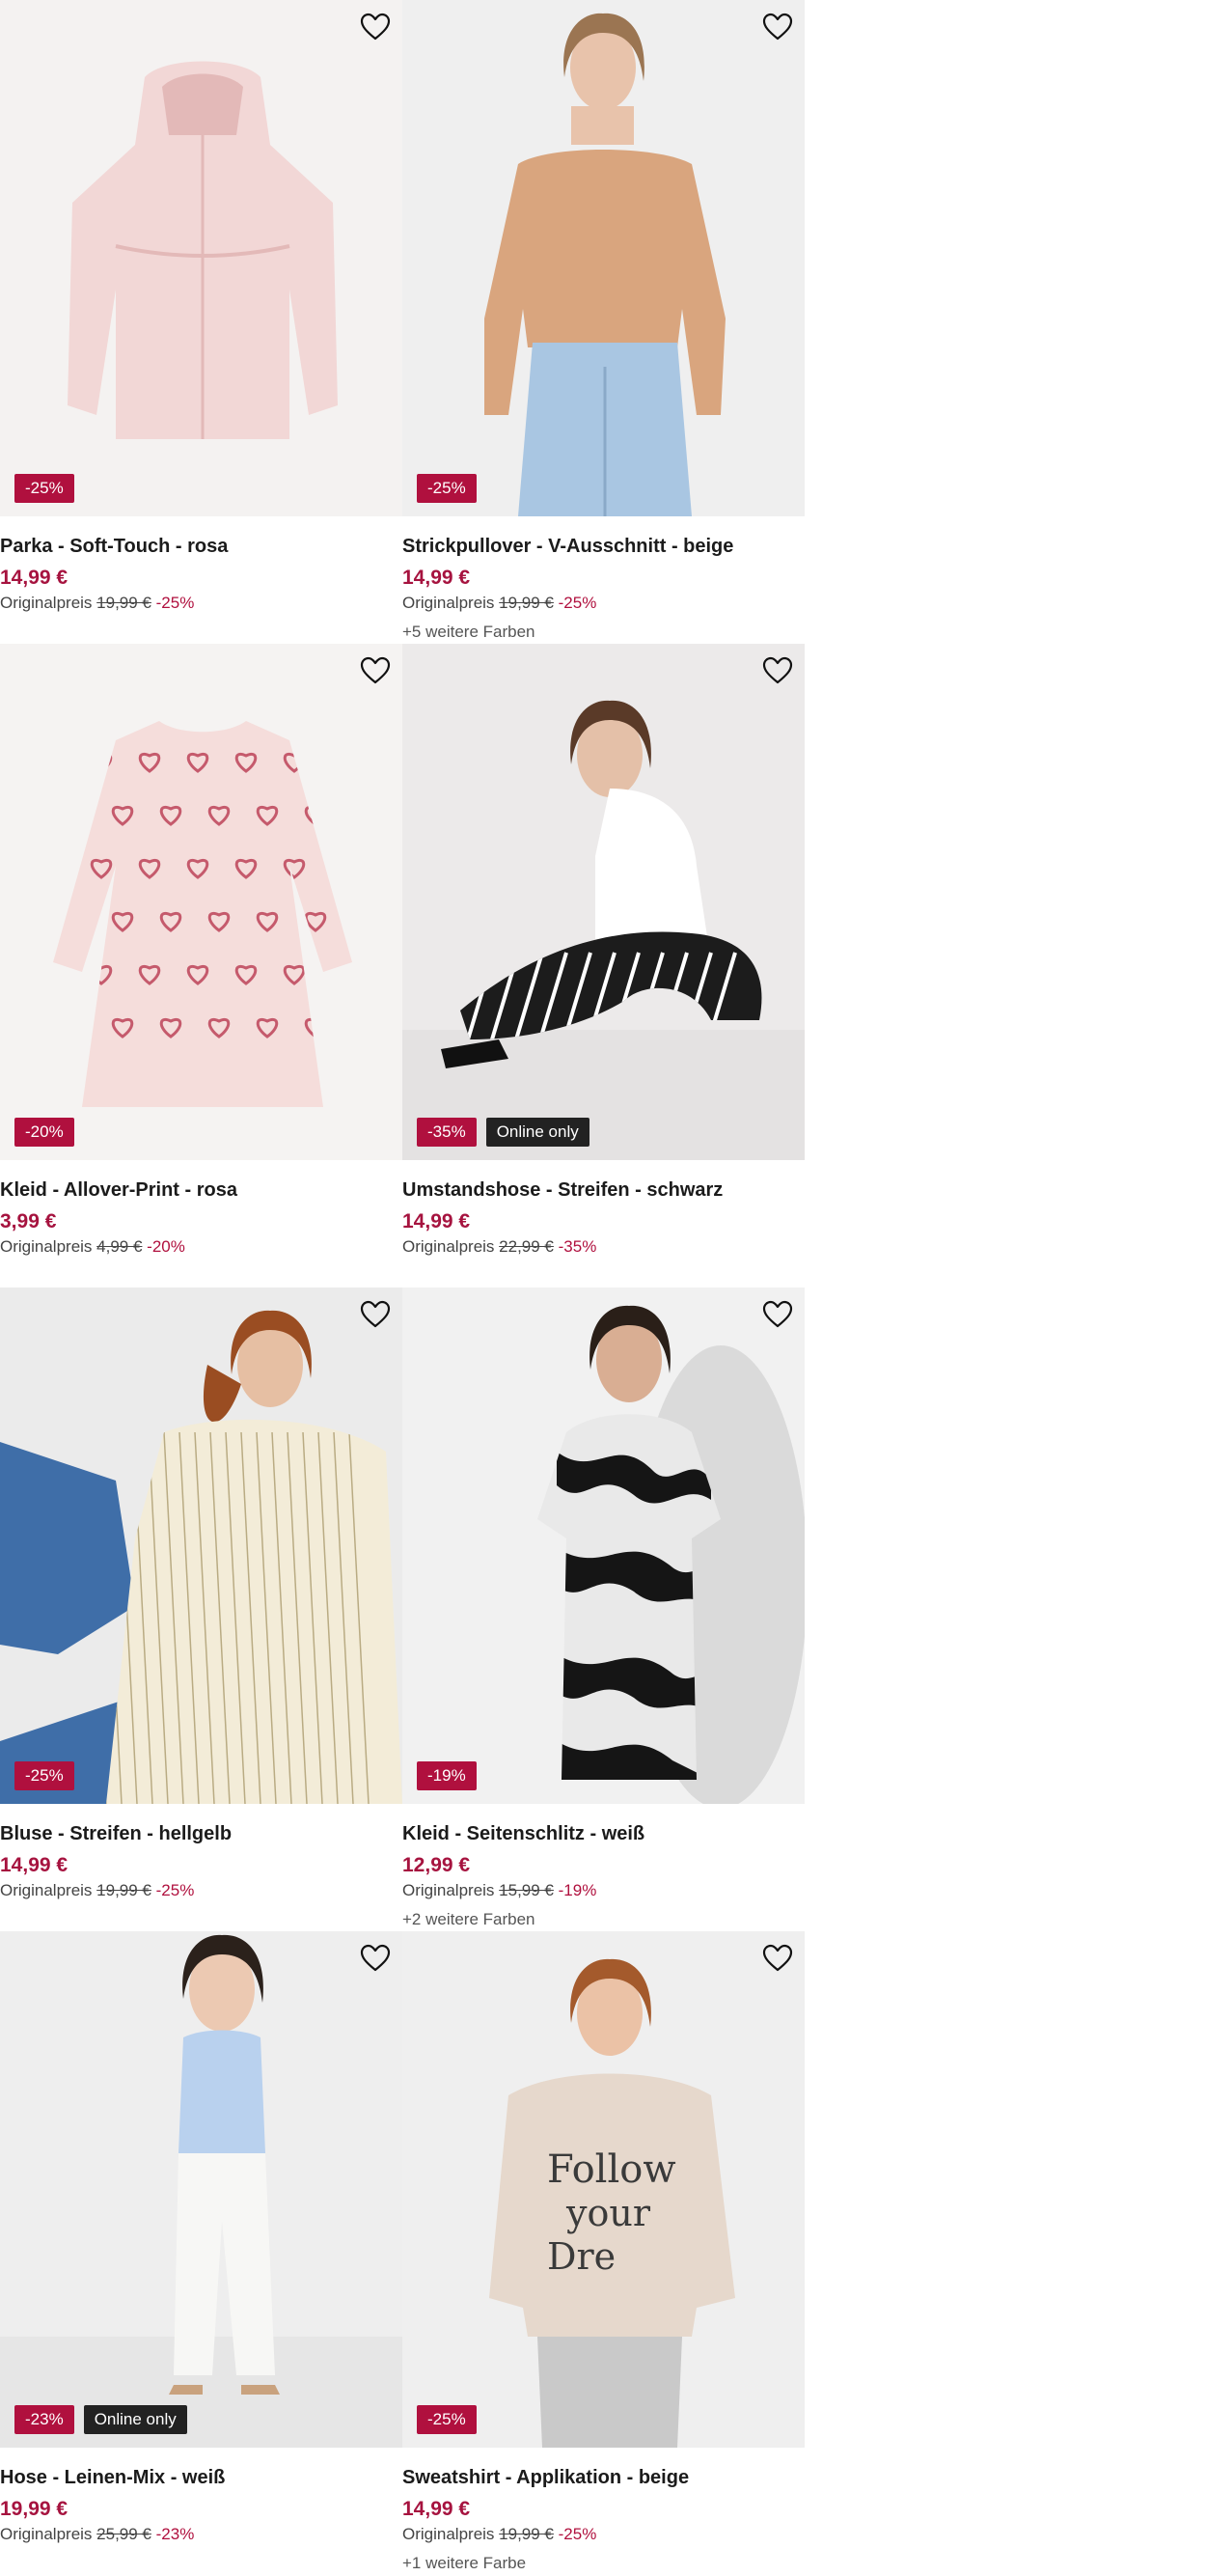 This screenshot has width=1206, height=2576. What do you see at coordinates (447, 1132) in the screenshot?
I see `discount-badge: -35%` at bounding box center [447, 1132].